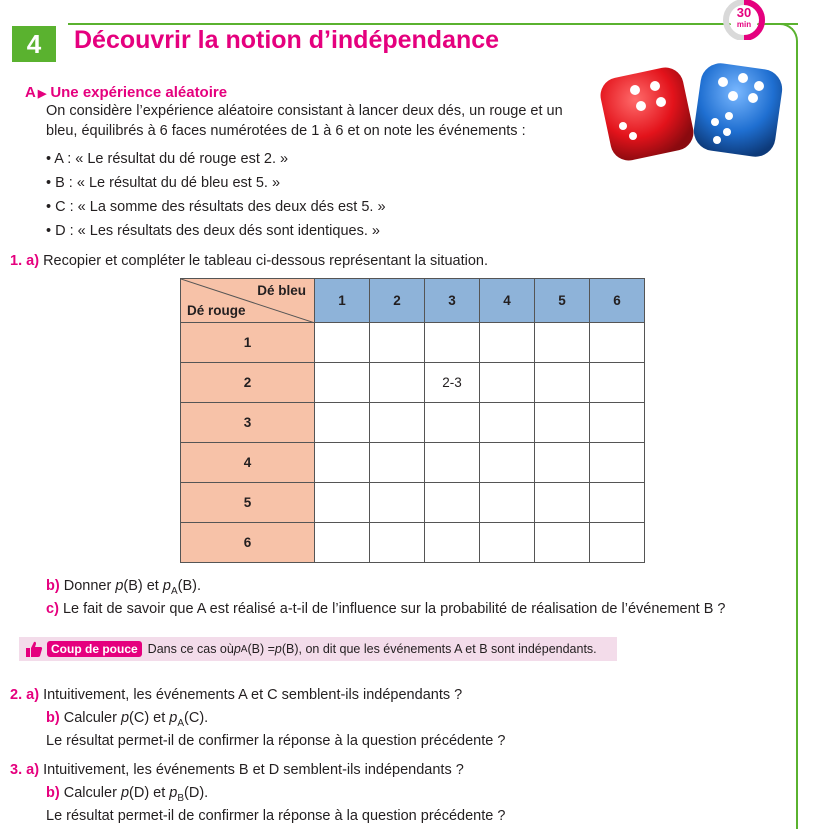  I want to click on thumbs-up-icon, so click(34, 649).